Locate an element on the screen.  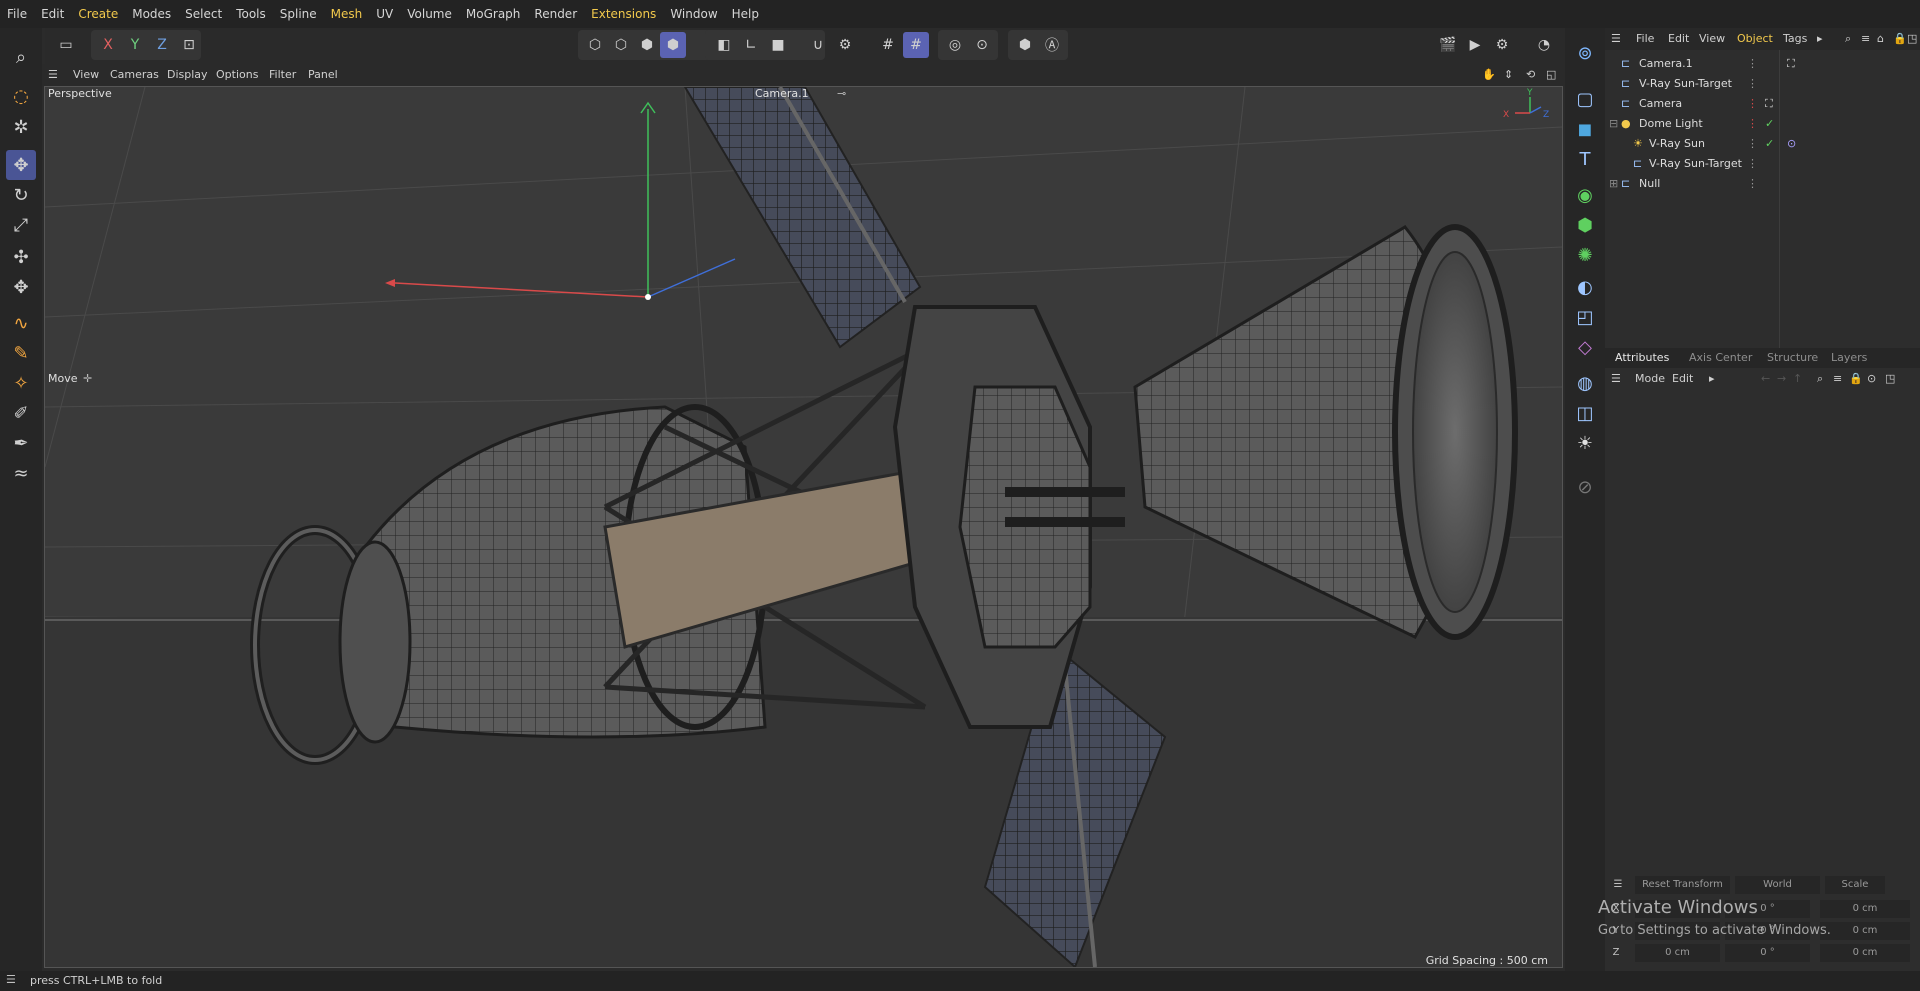
viewport-menu-options: Options is located at coordinates (237, 75).